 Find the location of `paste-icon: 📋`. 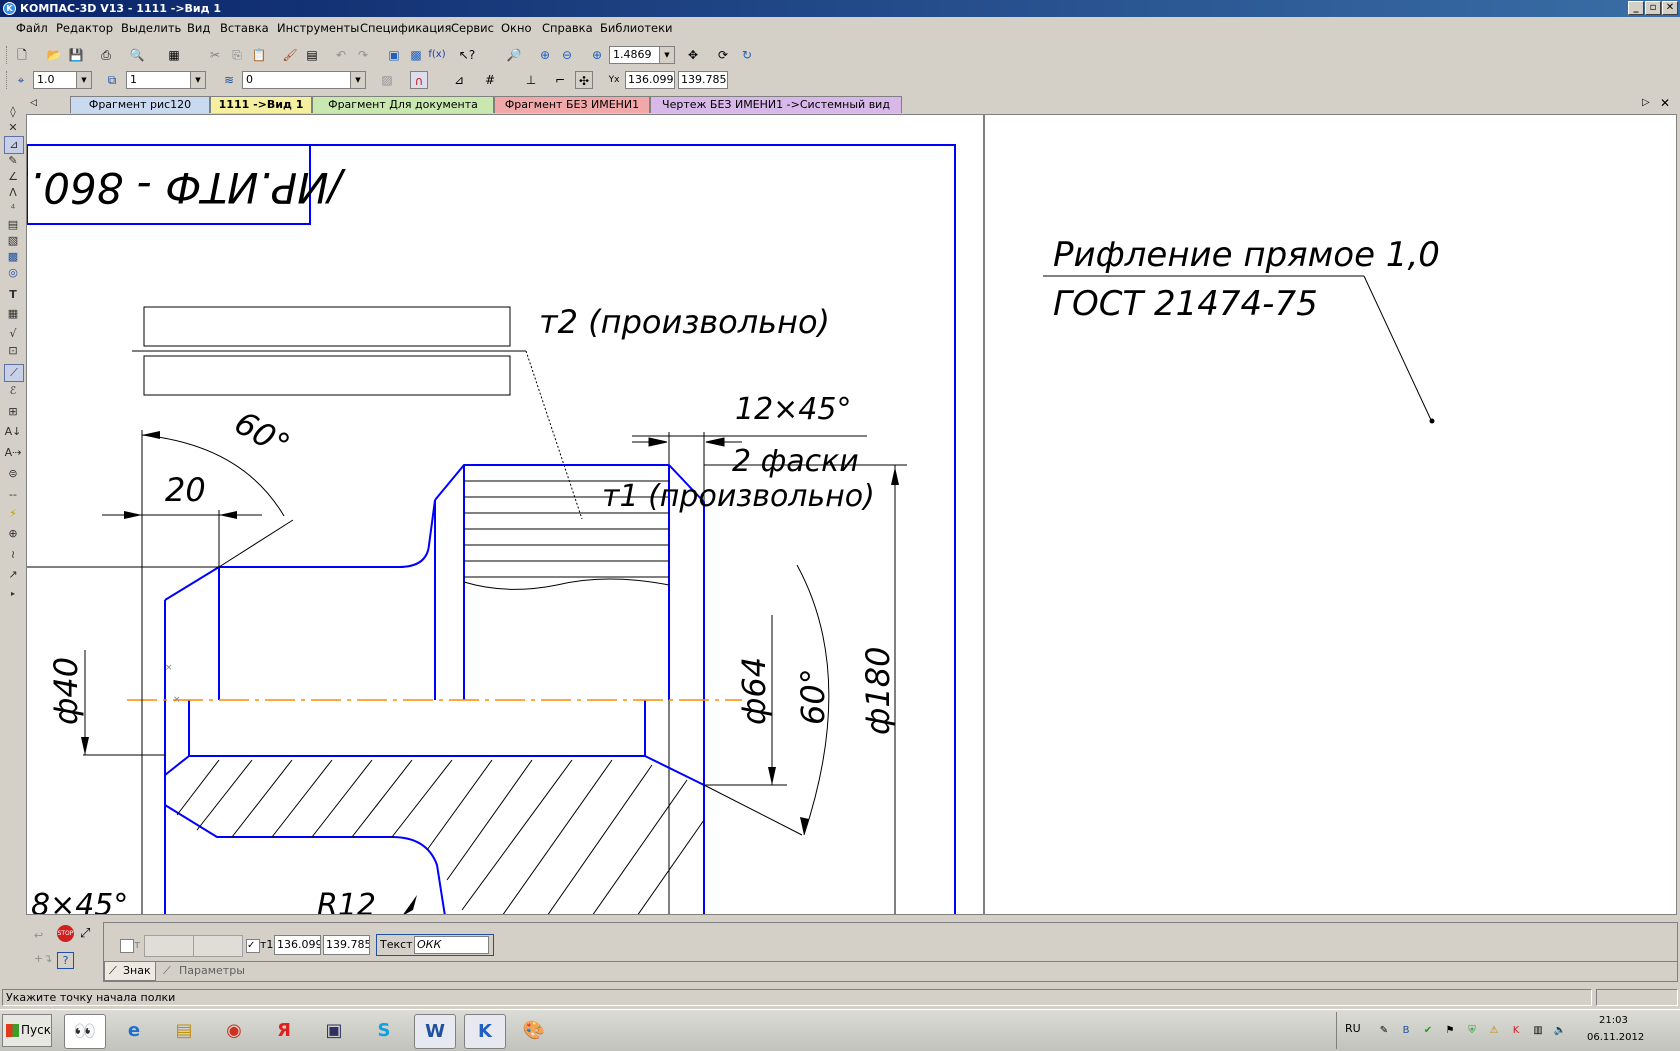

paste-icon: 📋 is located at coordinates (259, 55).